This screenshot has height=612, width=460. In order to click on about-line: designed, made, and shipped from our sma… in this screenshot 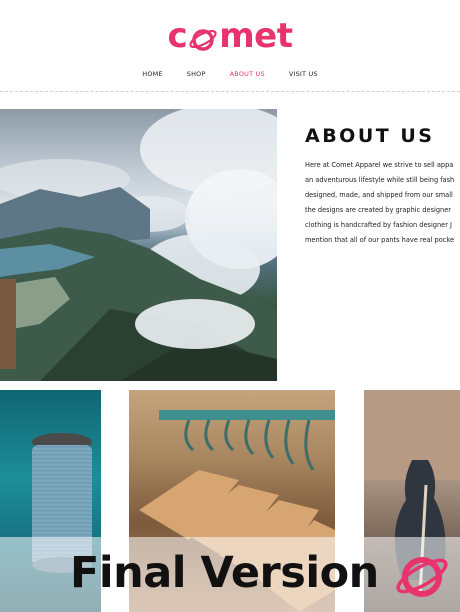, I will do `click(379, 195)`.